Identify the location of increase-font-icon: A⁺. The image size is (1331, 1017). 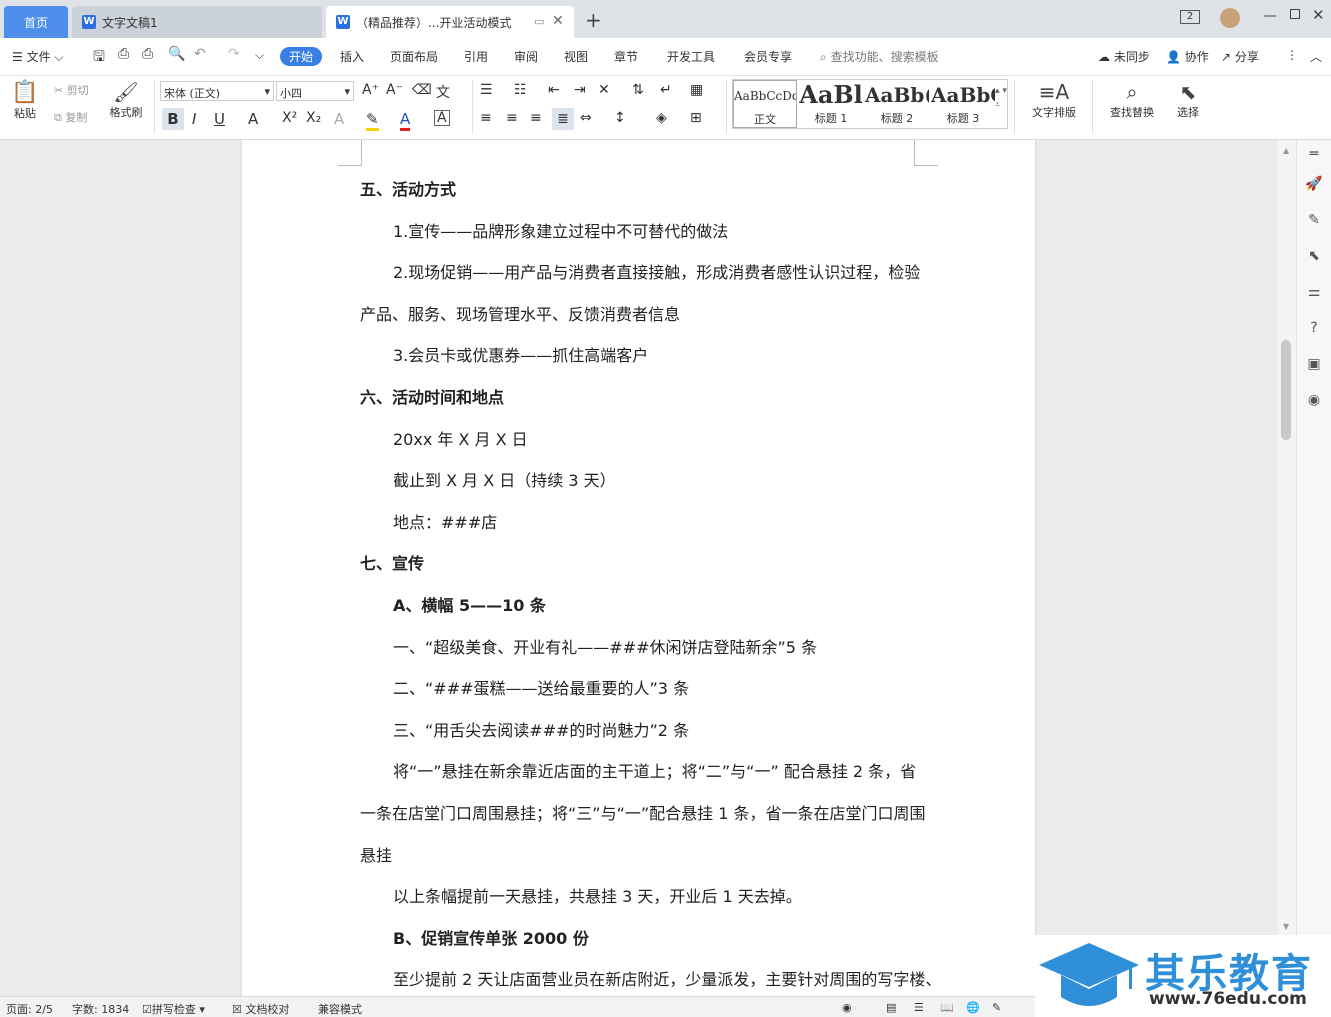
(370, 90).